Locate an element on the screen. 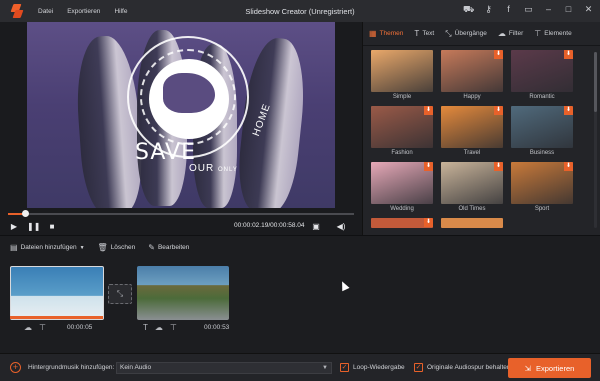 The image size is (600, 381). pause-icon: ❚❚ is located at coordinates (33, 227).